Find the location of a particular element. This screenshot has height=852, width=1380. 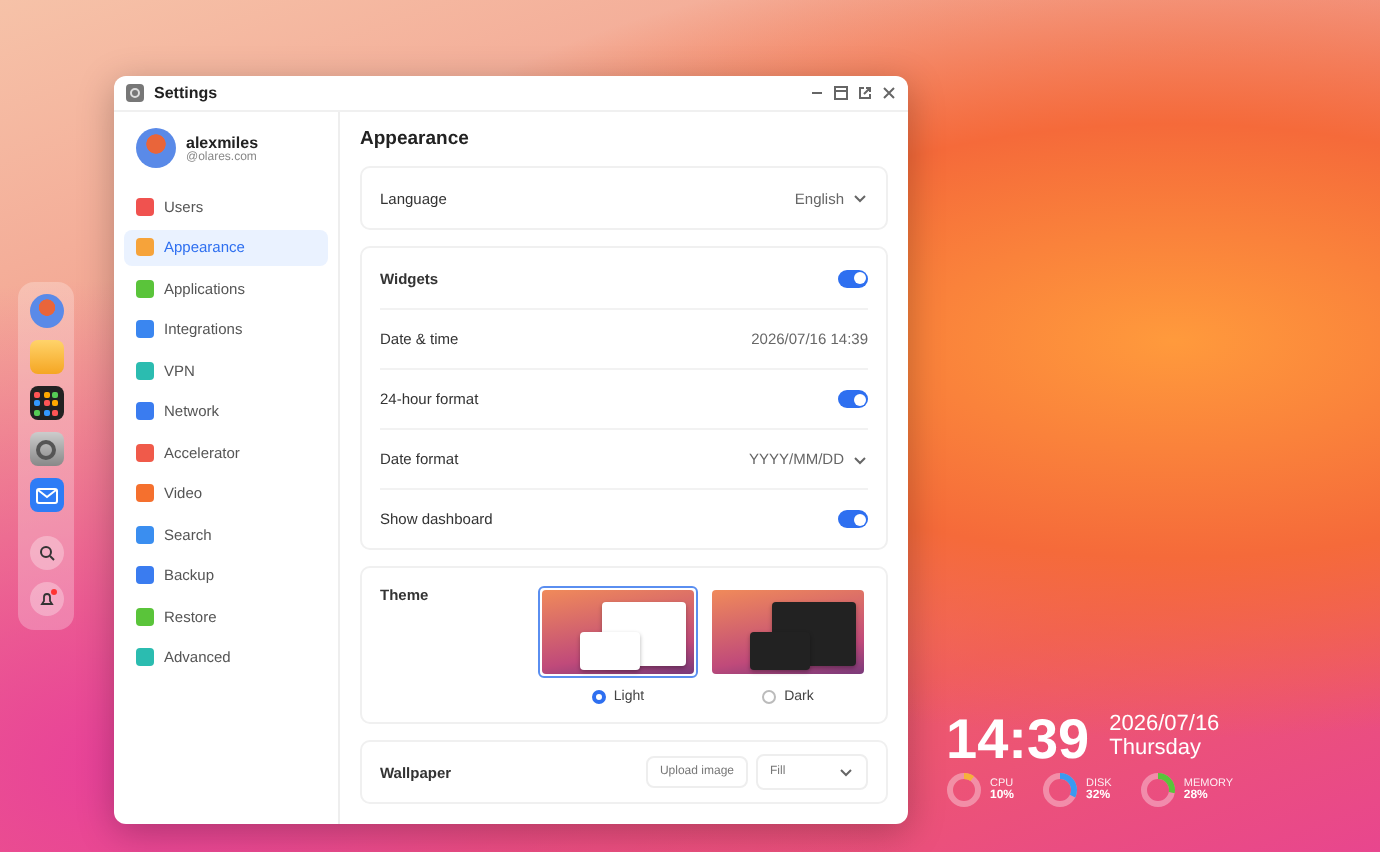

page-title: Appearance is located at coordinates (415, 139).